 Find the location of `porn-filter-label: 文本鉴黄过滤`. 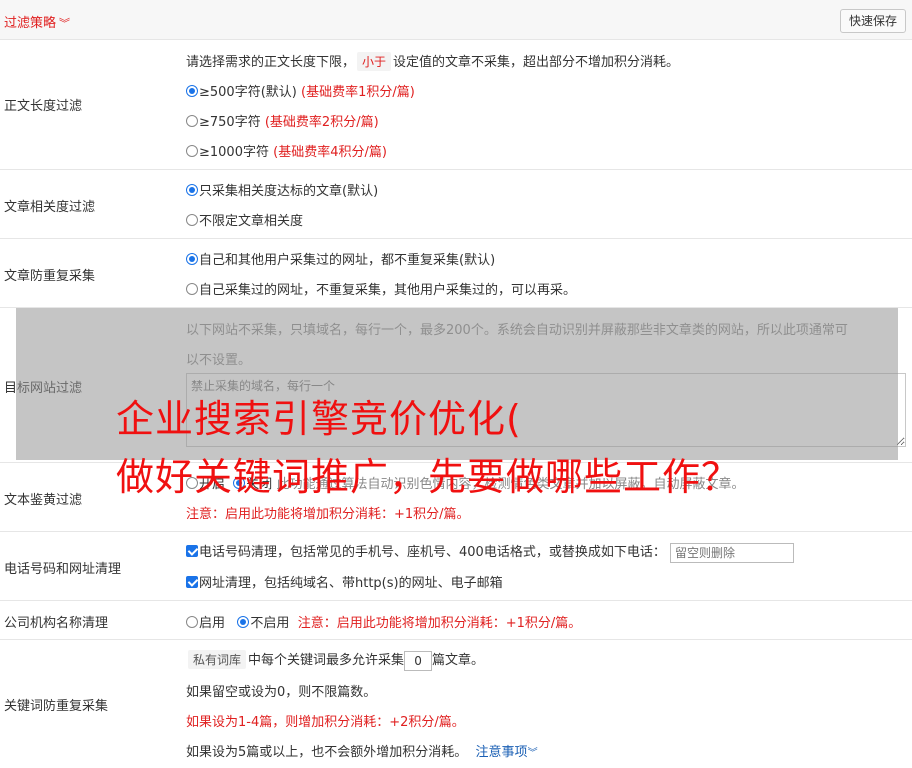

porn-filter-label: 文本鉴黄过滤 is located at coordinates (43, 500).